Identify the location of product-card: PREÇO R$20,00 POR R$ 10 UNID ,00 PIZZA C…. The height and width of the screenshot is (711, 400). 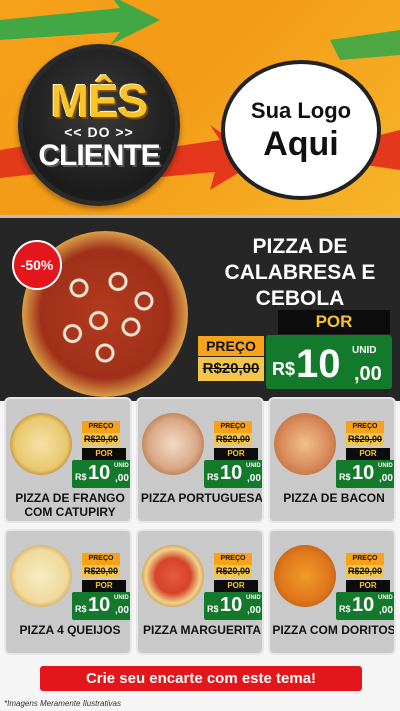
(332, 592).